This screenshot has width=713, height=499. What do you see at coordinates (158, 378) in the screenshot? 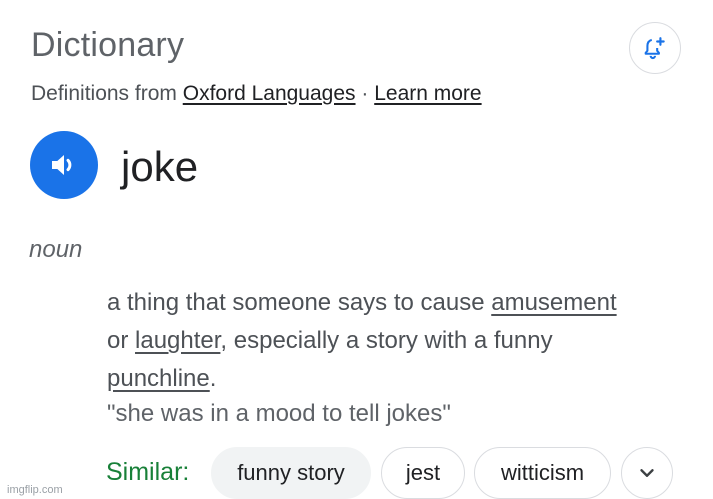
I see `punchline-link: punchline` at bounding box center [158, 378].